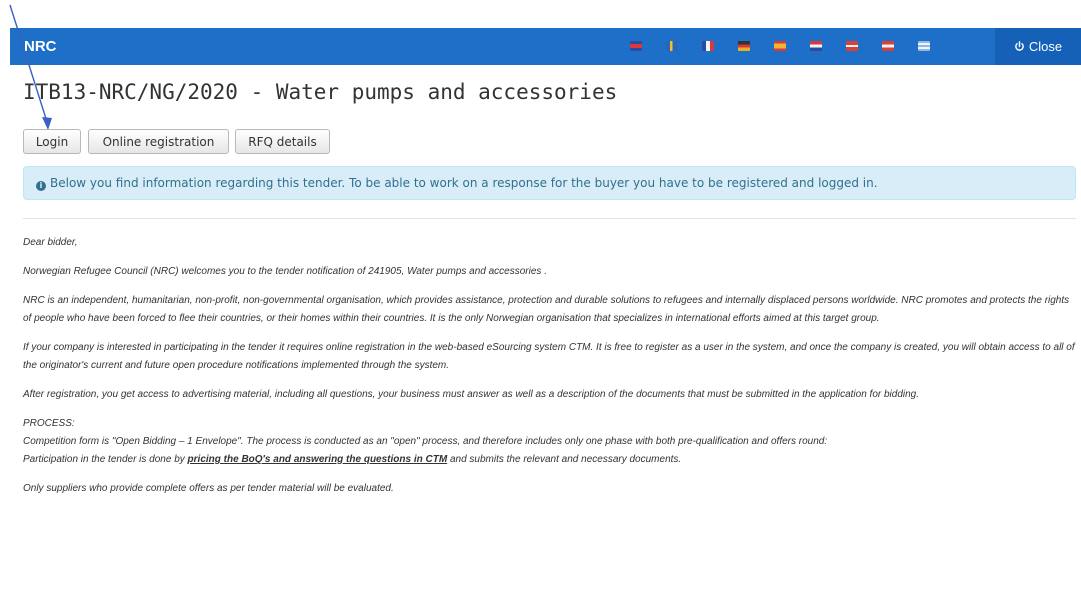 This screenshot has height=597, width=1081. I want to click on top-navbar: NRC Close, so click(545, 46).